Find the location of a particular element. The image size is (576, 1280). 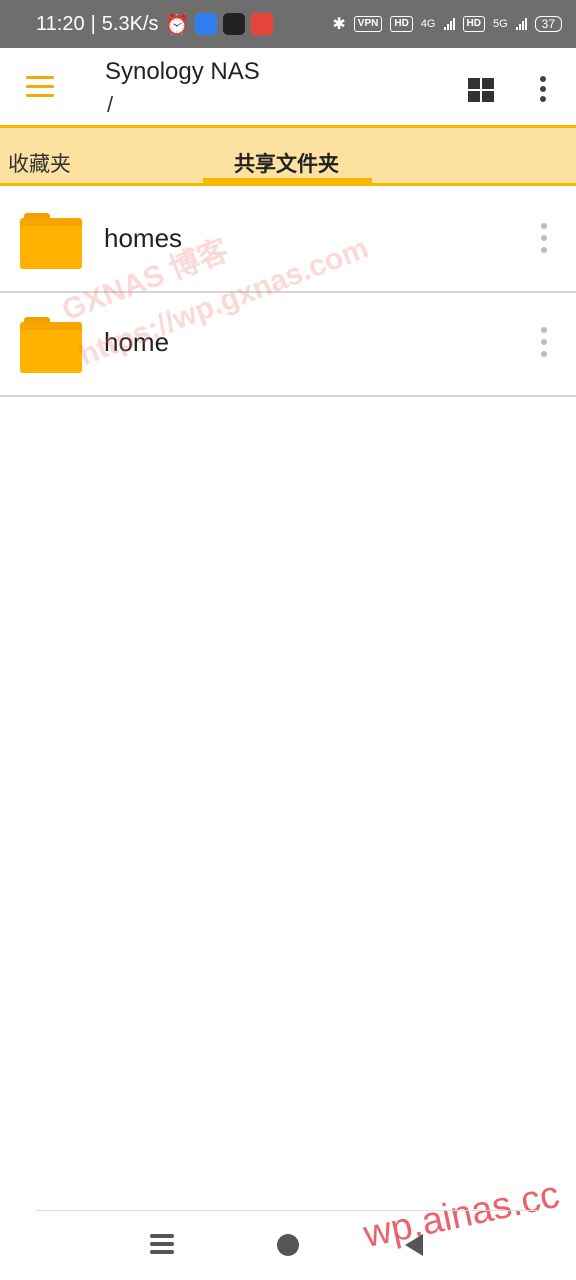

tab-favorites: 收藏夹 is located at coordinates (39, 163).